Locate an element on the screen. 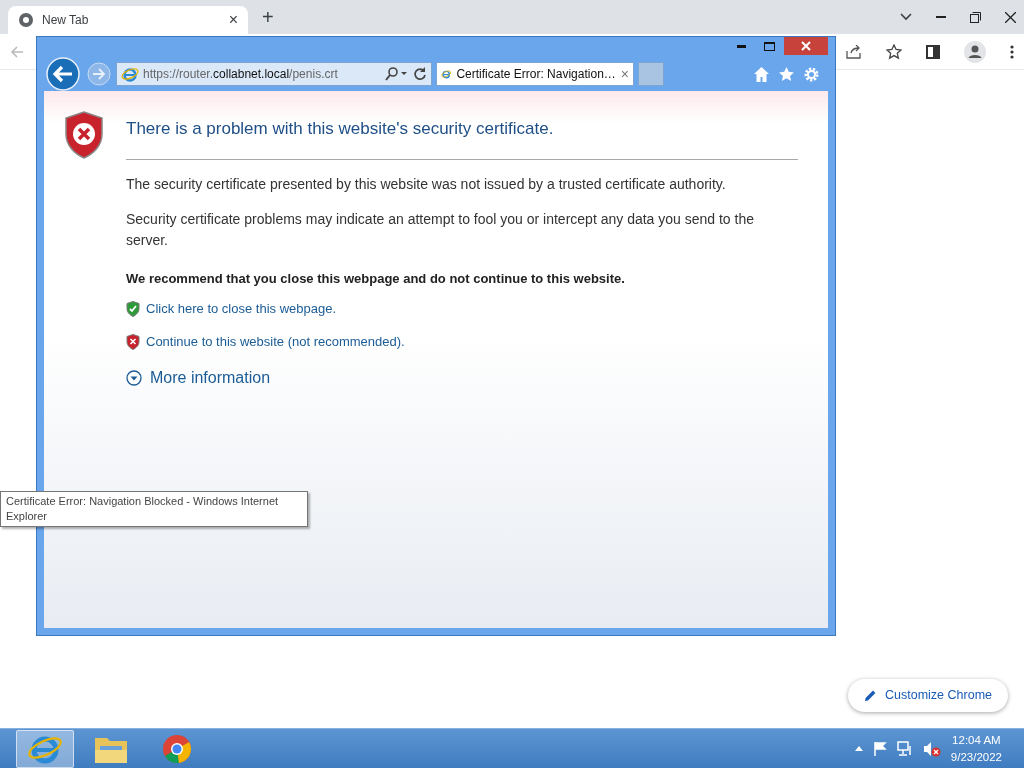 This screenshot has width=1024, height=768. home-icon is located at coordinates (761, 74).